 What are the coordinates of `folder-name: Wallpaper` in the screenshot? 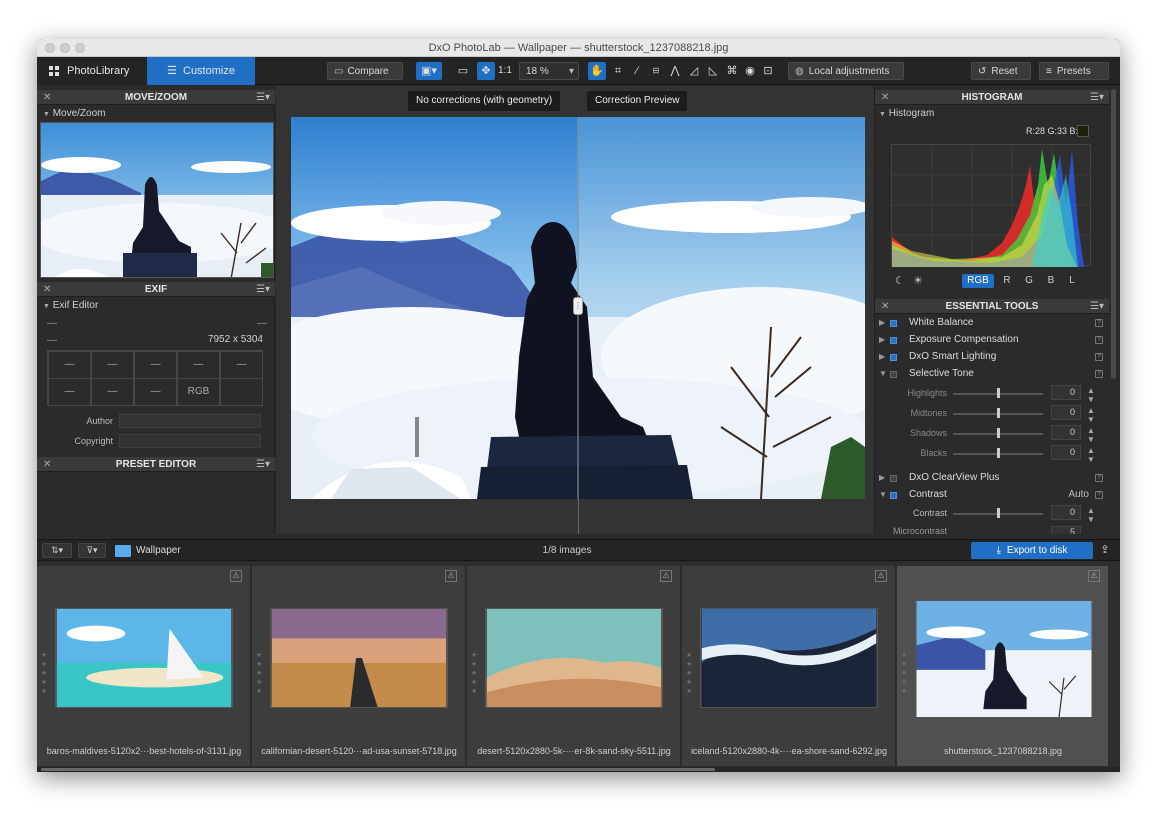 It's located at (158, 550).